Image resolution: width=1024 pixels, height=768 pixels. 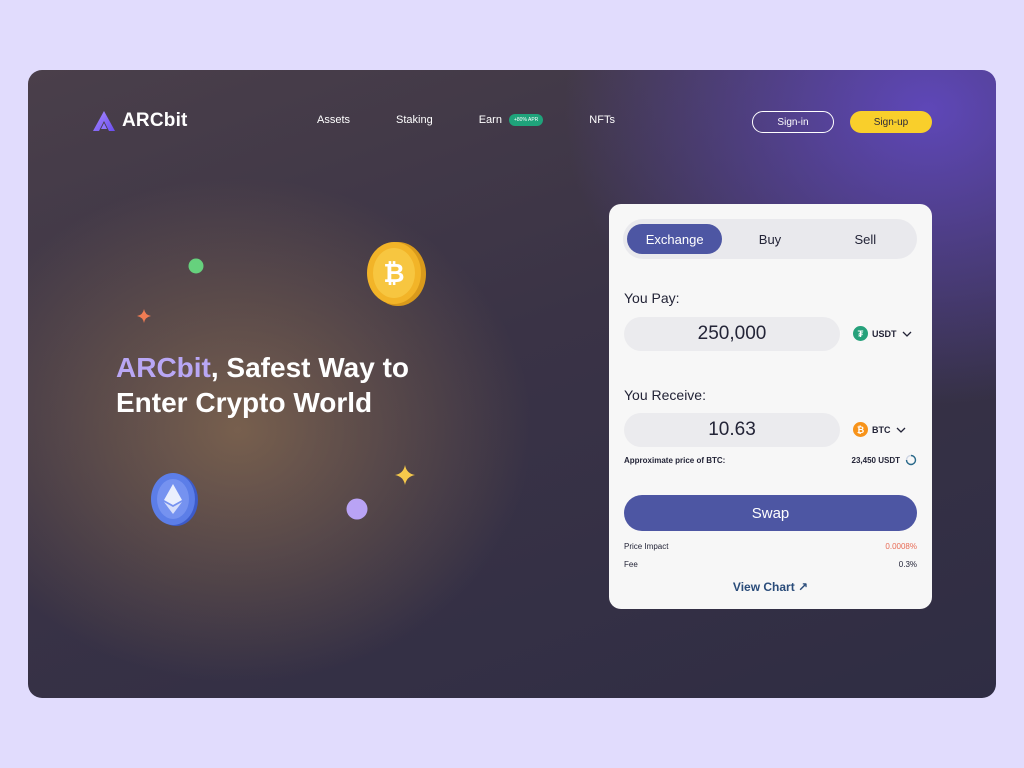 I want to click on nav-label: Assets, so click(x=334, y=120).